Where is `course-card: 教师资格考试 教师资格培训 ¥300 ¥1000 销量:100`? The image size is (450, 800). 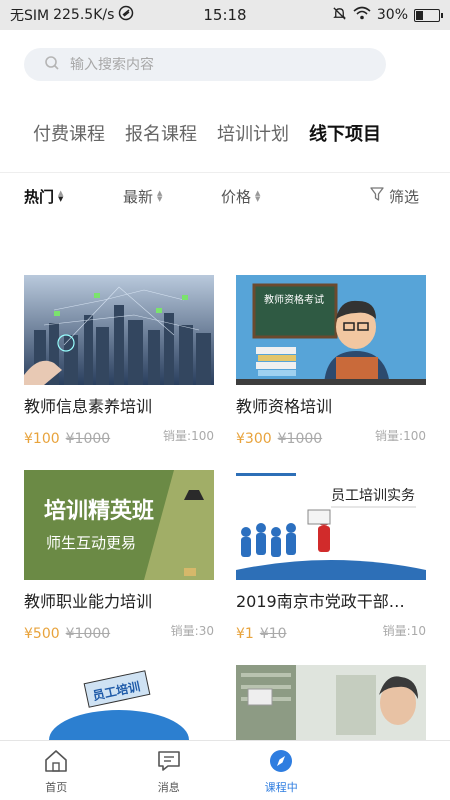
course-card: 教师资格考试 教师资格培训 ¥300 ¥1000 销量:100 is located at coordinates (331, 363).